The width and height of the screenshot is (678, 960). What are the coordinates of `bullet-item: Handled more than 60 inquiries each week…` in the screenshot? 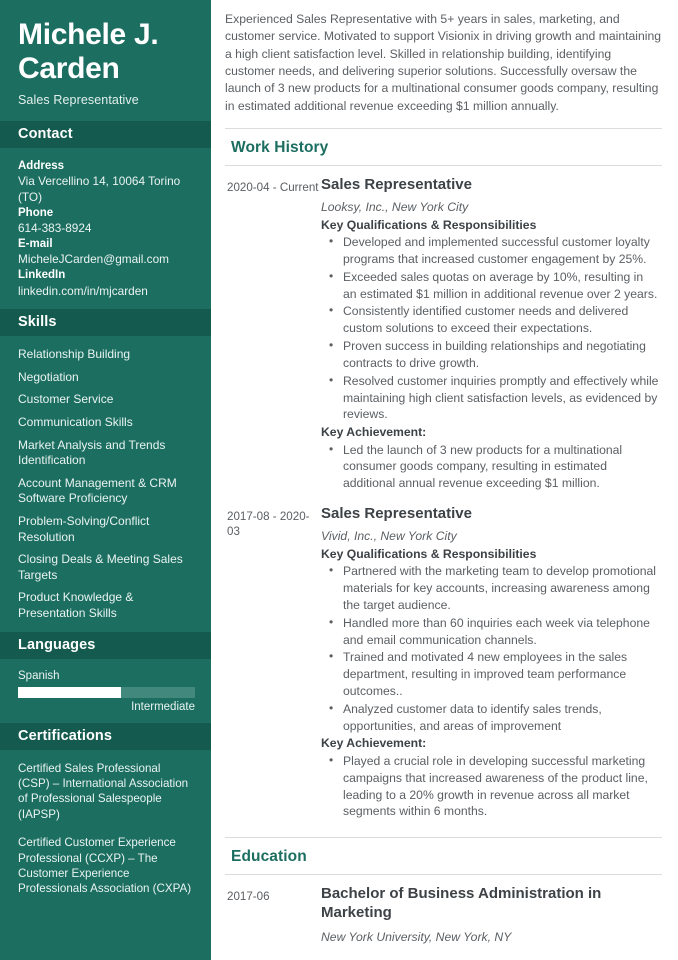 It's located at (492, 631).